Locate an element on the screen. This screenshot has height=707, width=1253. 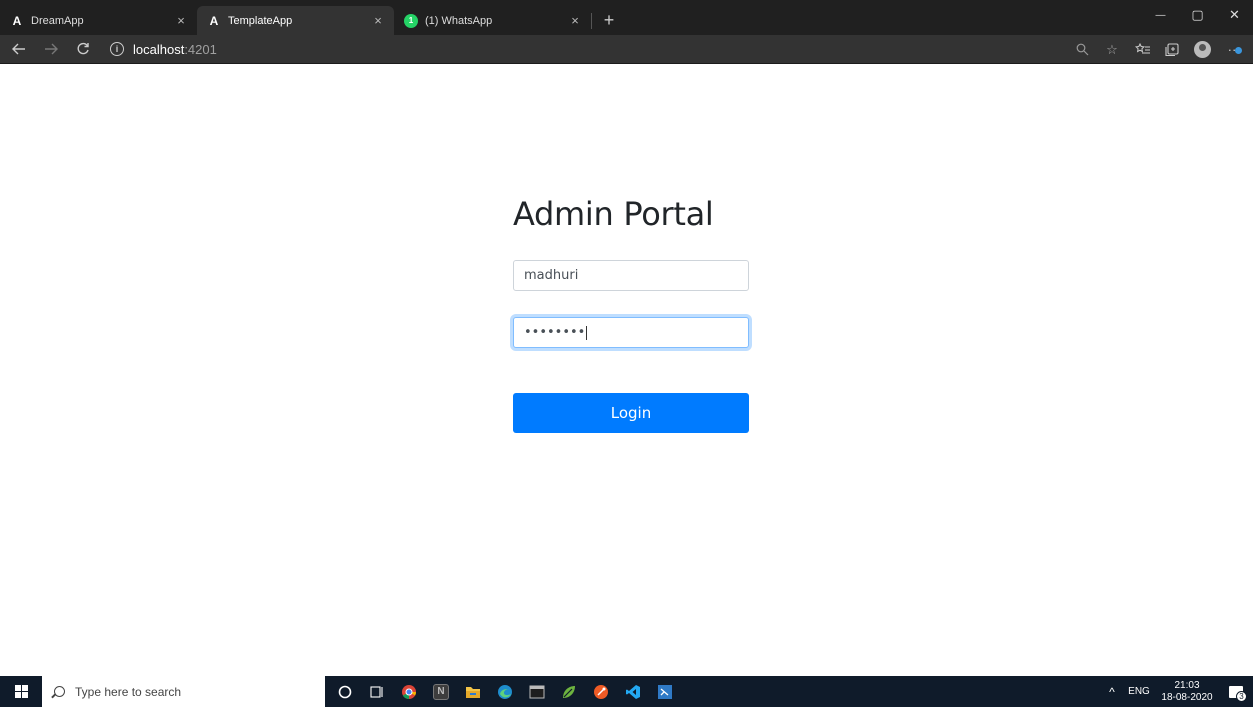
refresh-icon is located at coordinates (83, 48).